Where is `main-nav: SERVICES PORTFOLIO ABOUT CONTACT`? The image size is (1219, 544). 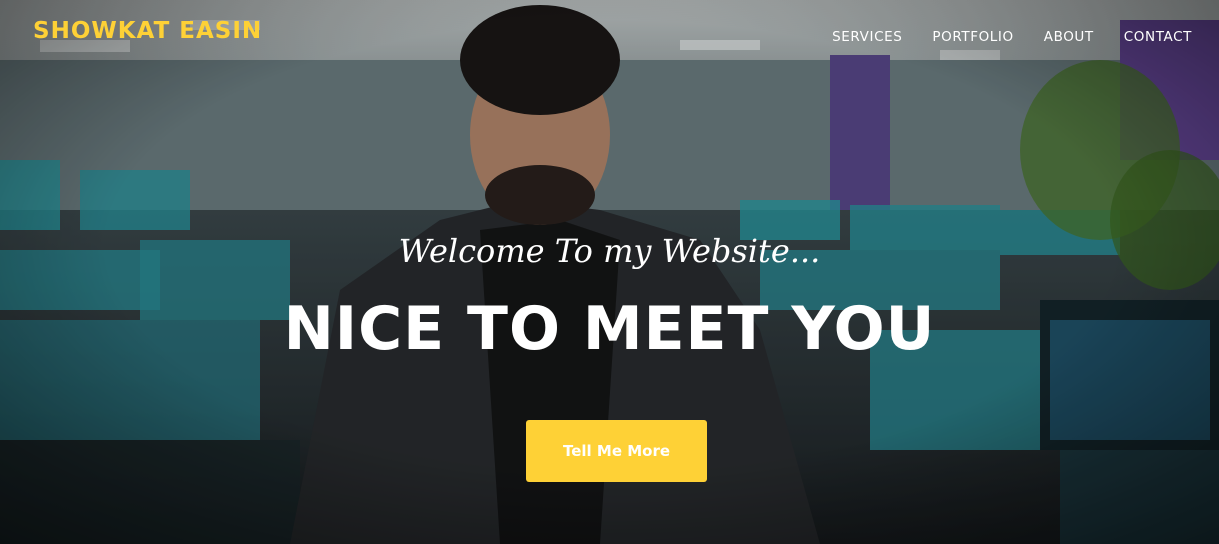
main-nav: SERVICES PORTFOLIO ABOUT CONTACT is located at coordinates (997, 37).